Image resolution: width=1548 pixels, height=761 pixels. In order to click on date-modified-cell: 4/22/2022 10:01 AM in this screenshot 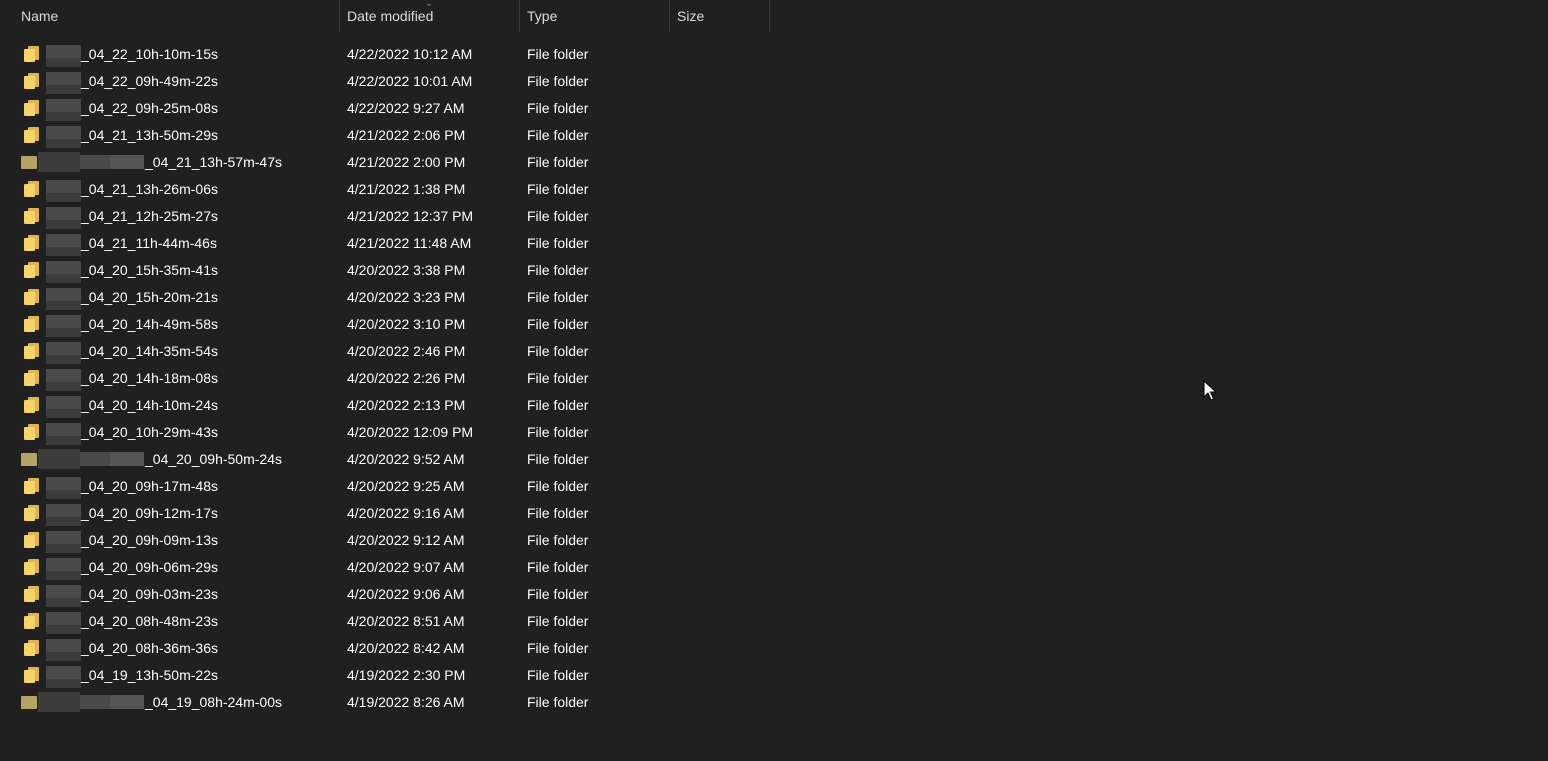, I will do `click(410, 81)`.